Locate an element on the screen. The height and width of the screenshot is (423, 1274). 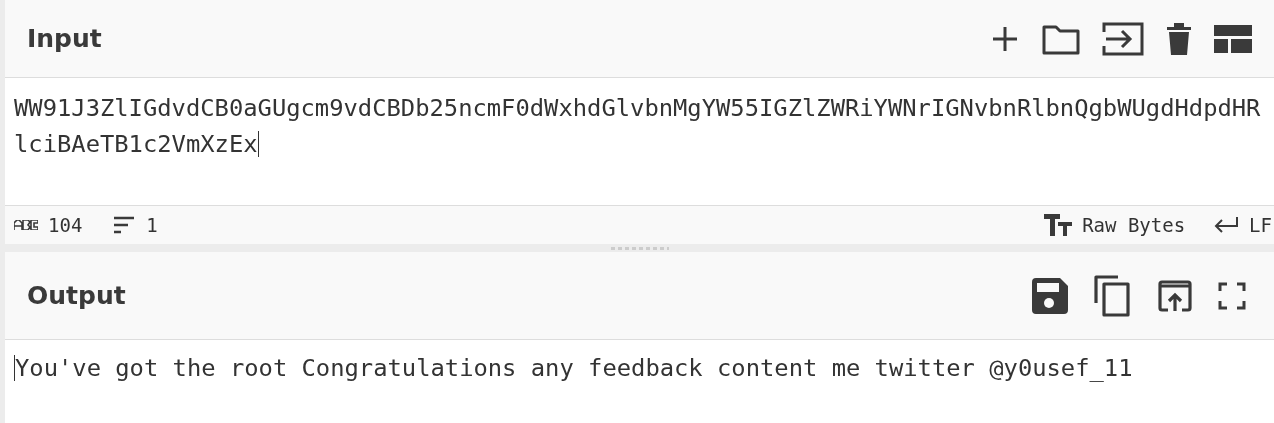
trash-icon is located at coordinates (1179, 38).